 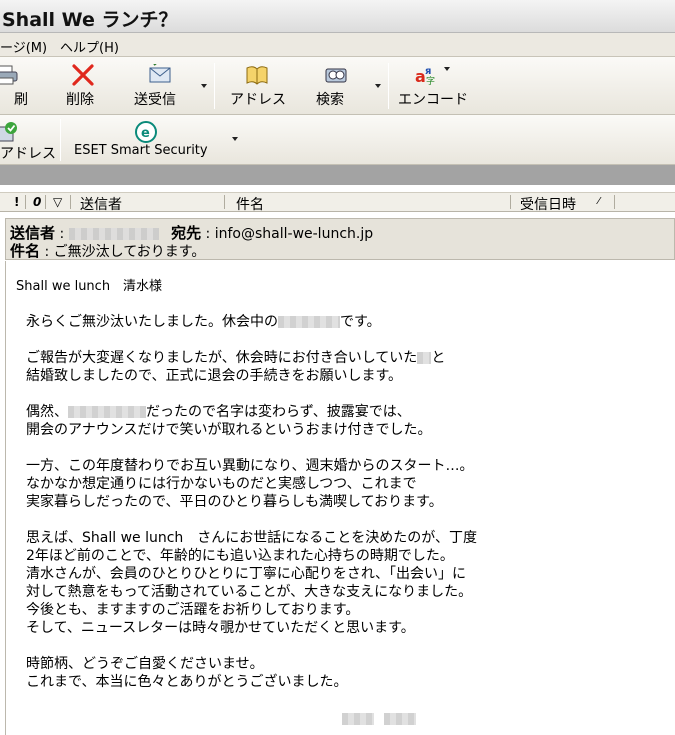 What do you see at coordinates (28, 139) in the screenshot?
I see `address-button-2: アドレス` at bounding box center [28, 139].